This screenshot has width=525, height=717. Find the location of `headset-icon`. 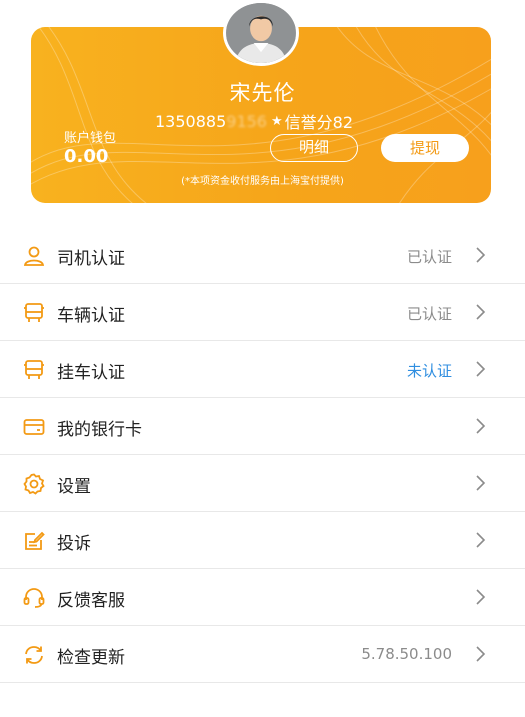

headset-icon is located at coordinates (34, 598).